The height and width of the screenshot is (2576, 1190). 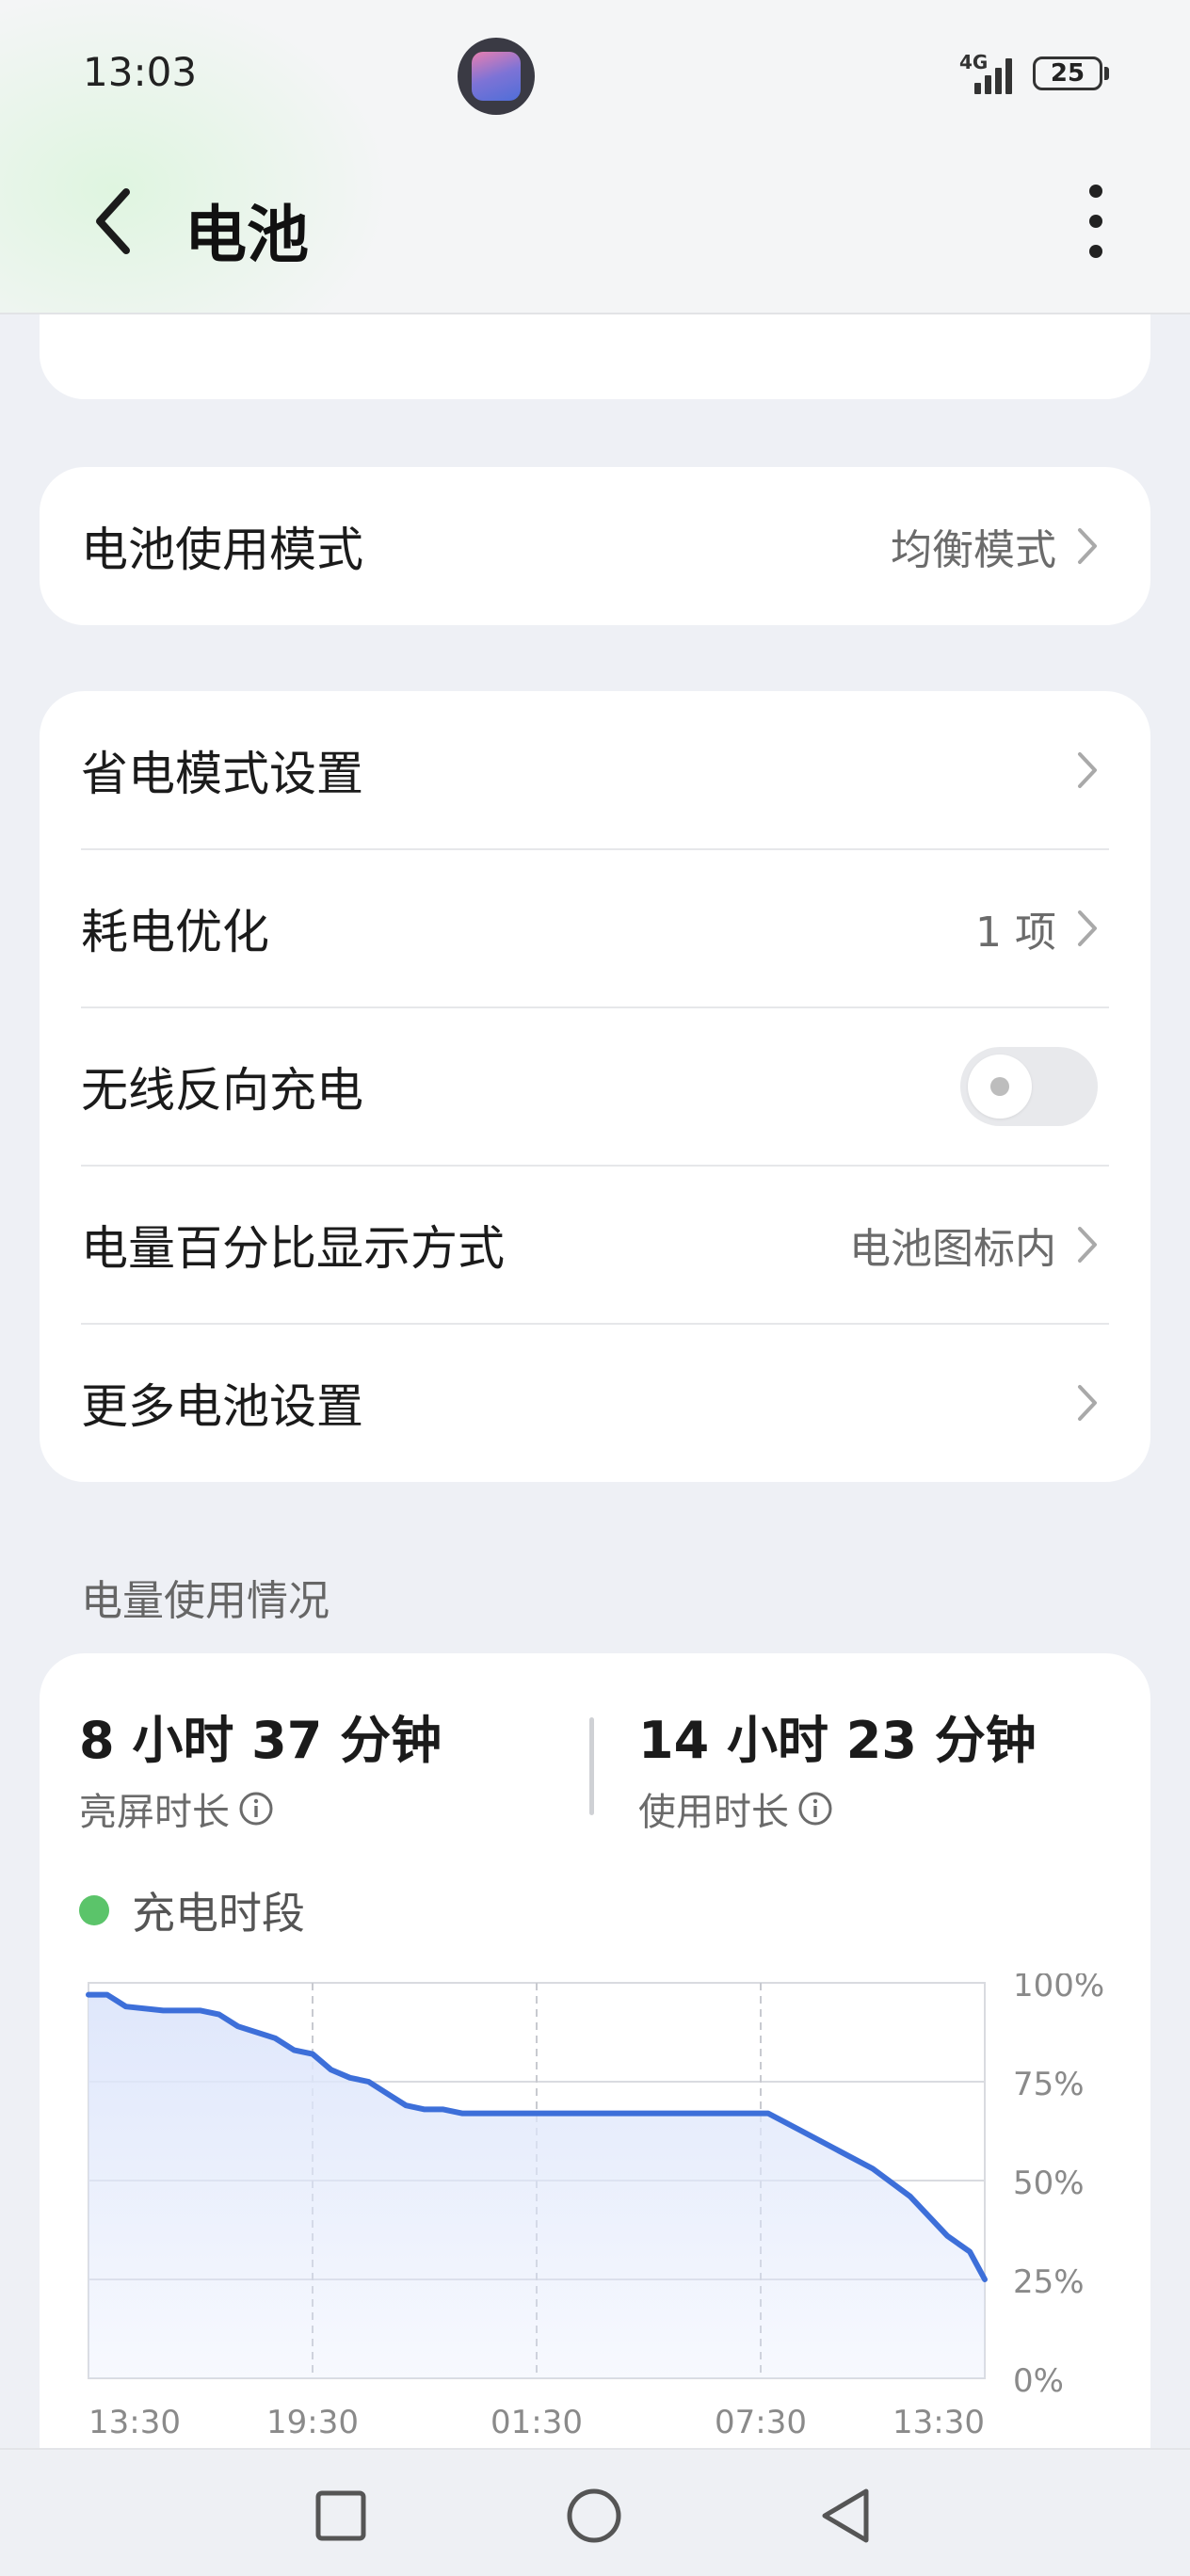 What do you see at coordinates (1049, 2282) in the screenshot?
I see `chart-y-tick-label: 25%` at bounding box center [1049, 2282].